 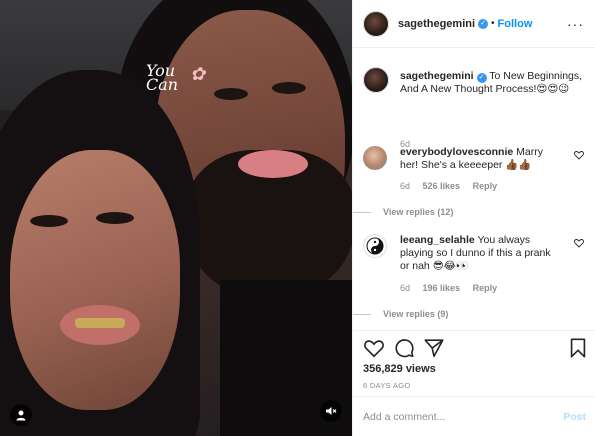 What do you see at coordinates (456, 152) in the screenshot?
I see `comment-username: everybodylovesconnie` at bounding box center [456, 152].